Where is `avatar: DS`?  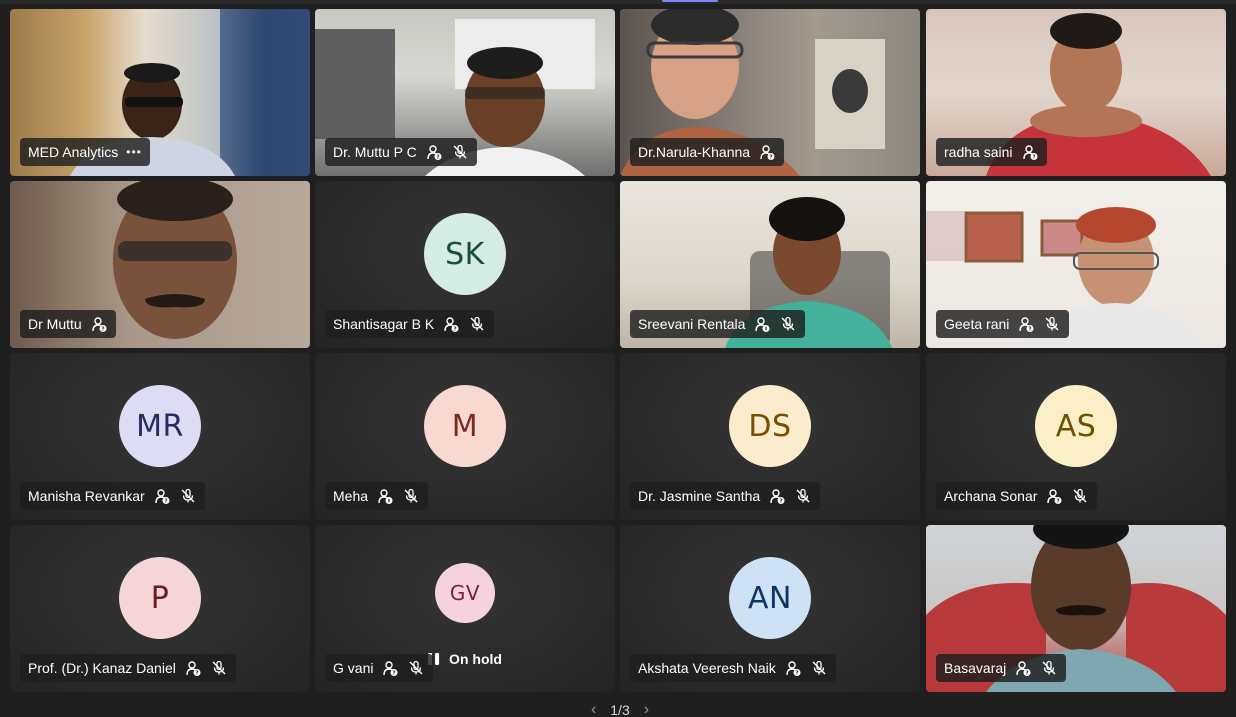 avatar: DS is located at coordinates (770, 426).